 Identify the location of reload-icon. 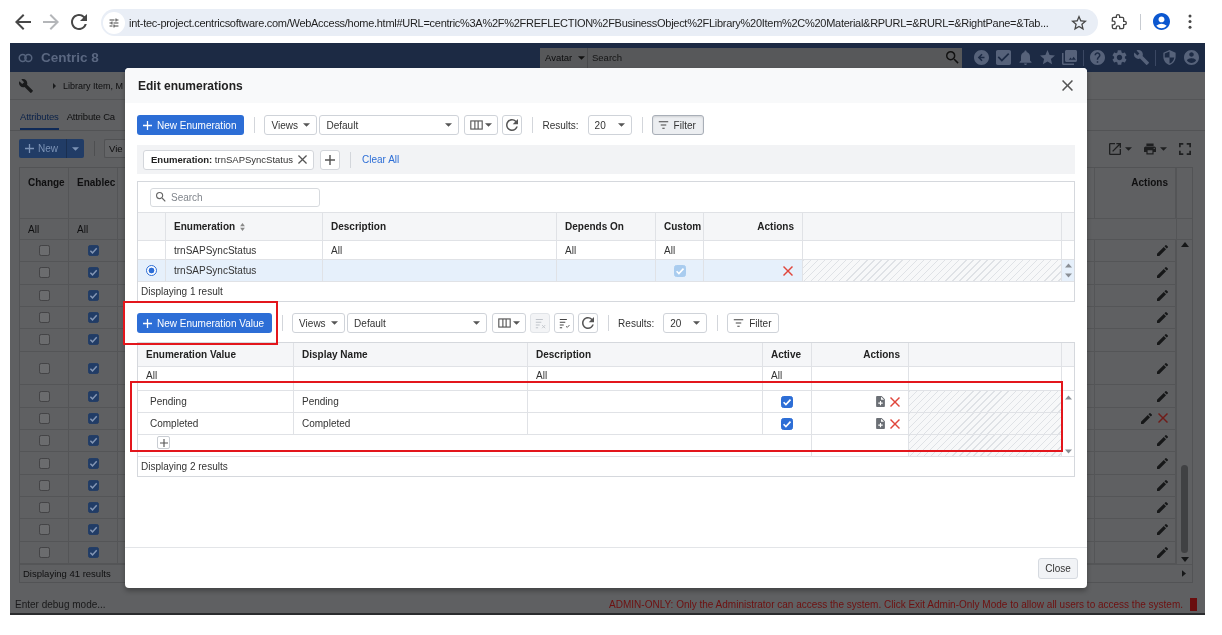
(79, 21).